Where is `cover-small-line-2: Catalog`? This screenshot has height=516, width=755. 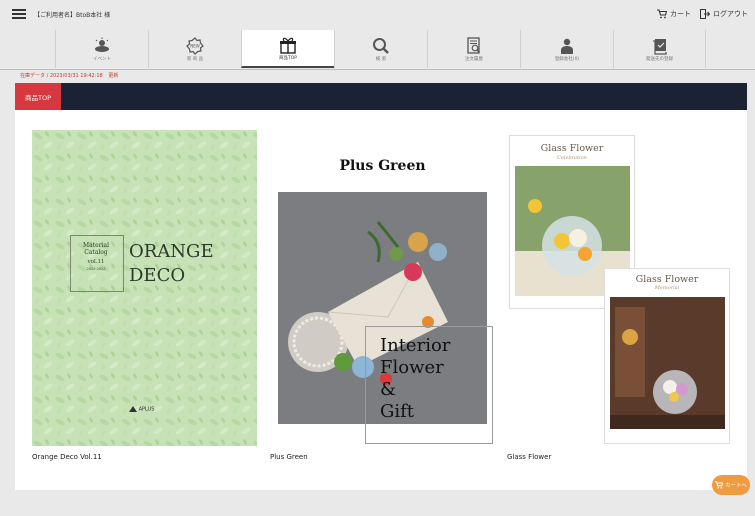 cover-small-line-2: Catalog is located at coordinates (96, 252).